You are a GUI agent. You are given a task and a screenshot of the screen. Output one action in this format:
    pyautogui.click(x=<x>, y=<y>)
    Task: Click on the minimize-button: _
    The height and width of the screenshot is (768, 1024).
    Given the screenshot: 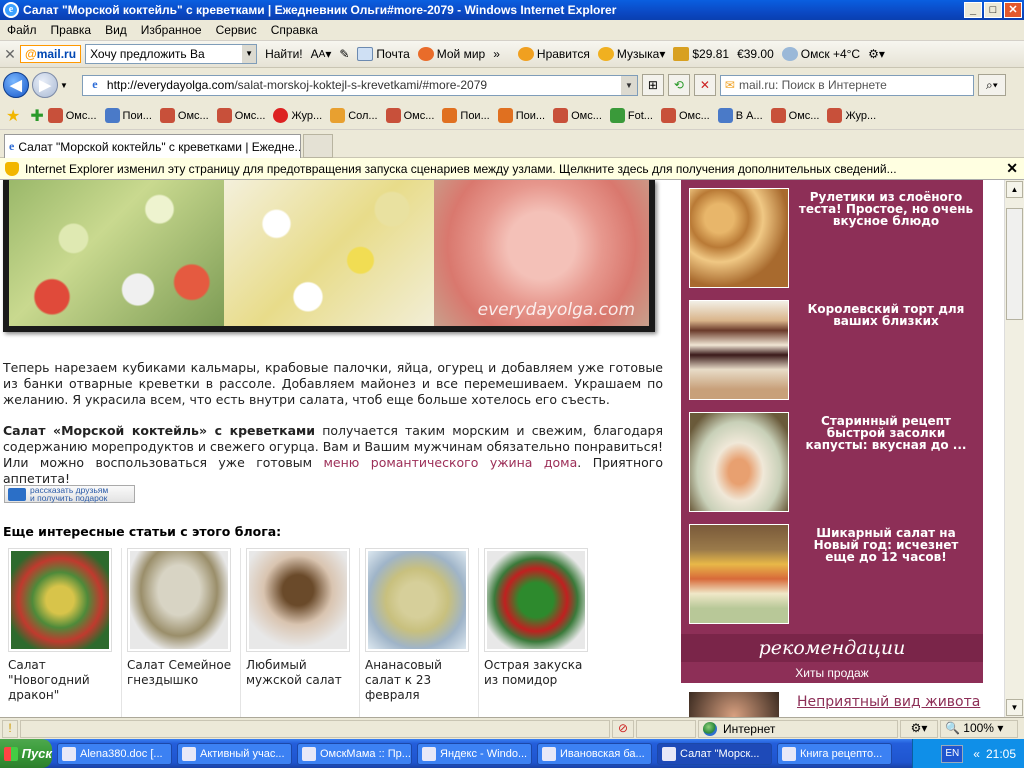 What is the action you would take?
    pyautogui.click(x=973, y=10)
    